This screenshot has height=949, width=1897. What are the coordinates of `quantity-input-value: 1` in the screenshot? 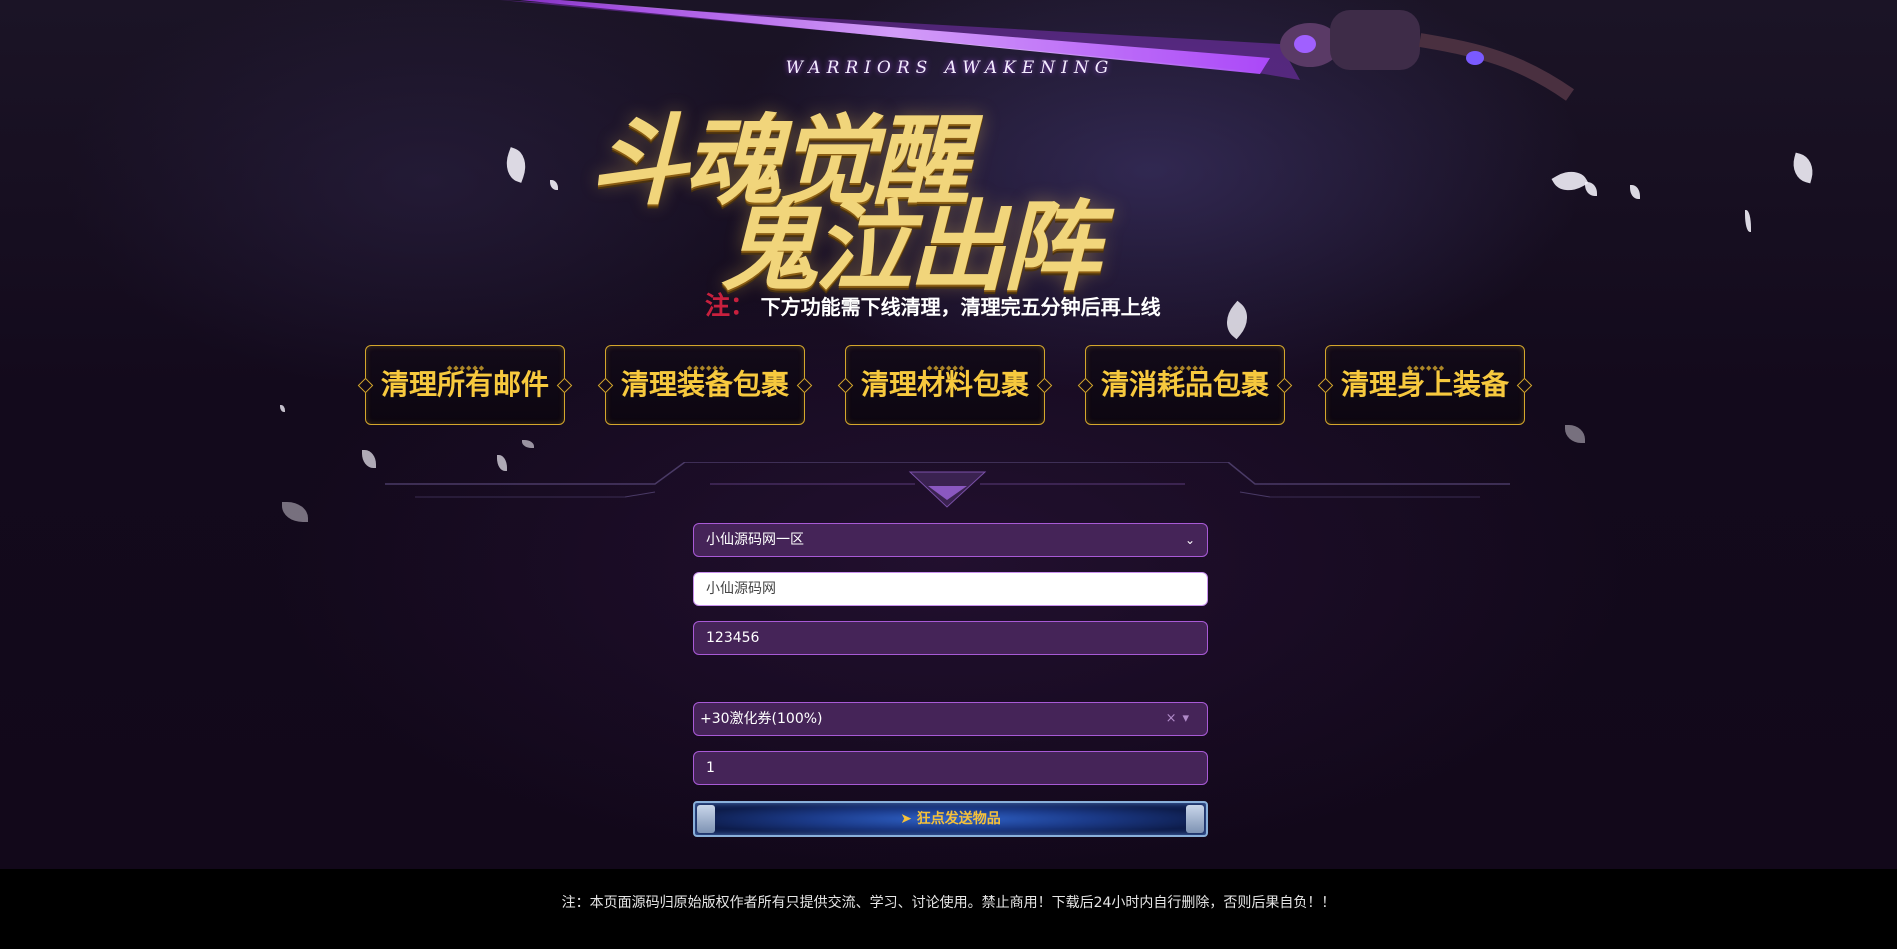 It's located at (710, 768).